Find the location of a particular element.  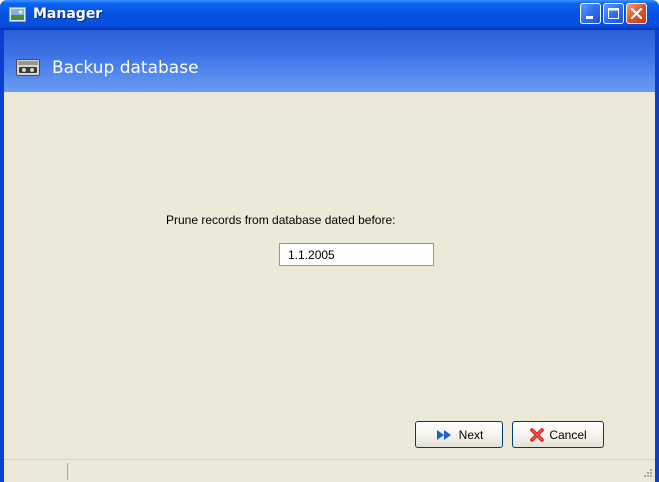

status-bar is located at coordinates (329, 470).